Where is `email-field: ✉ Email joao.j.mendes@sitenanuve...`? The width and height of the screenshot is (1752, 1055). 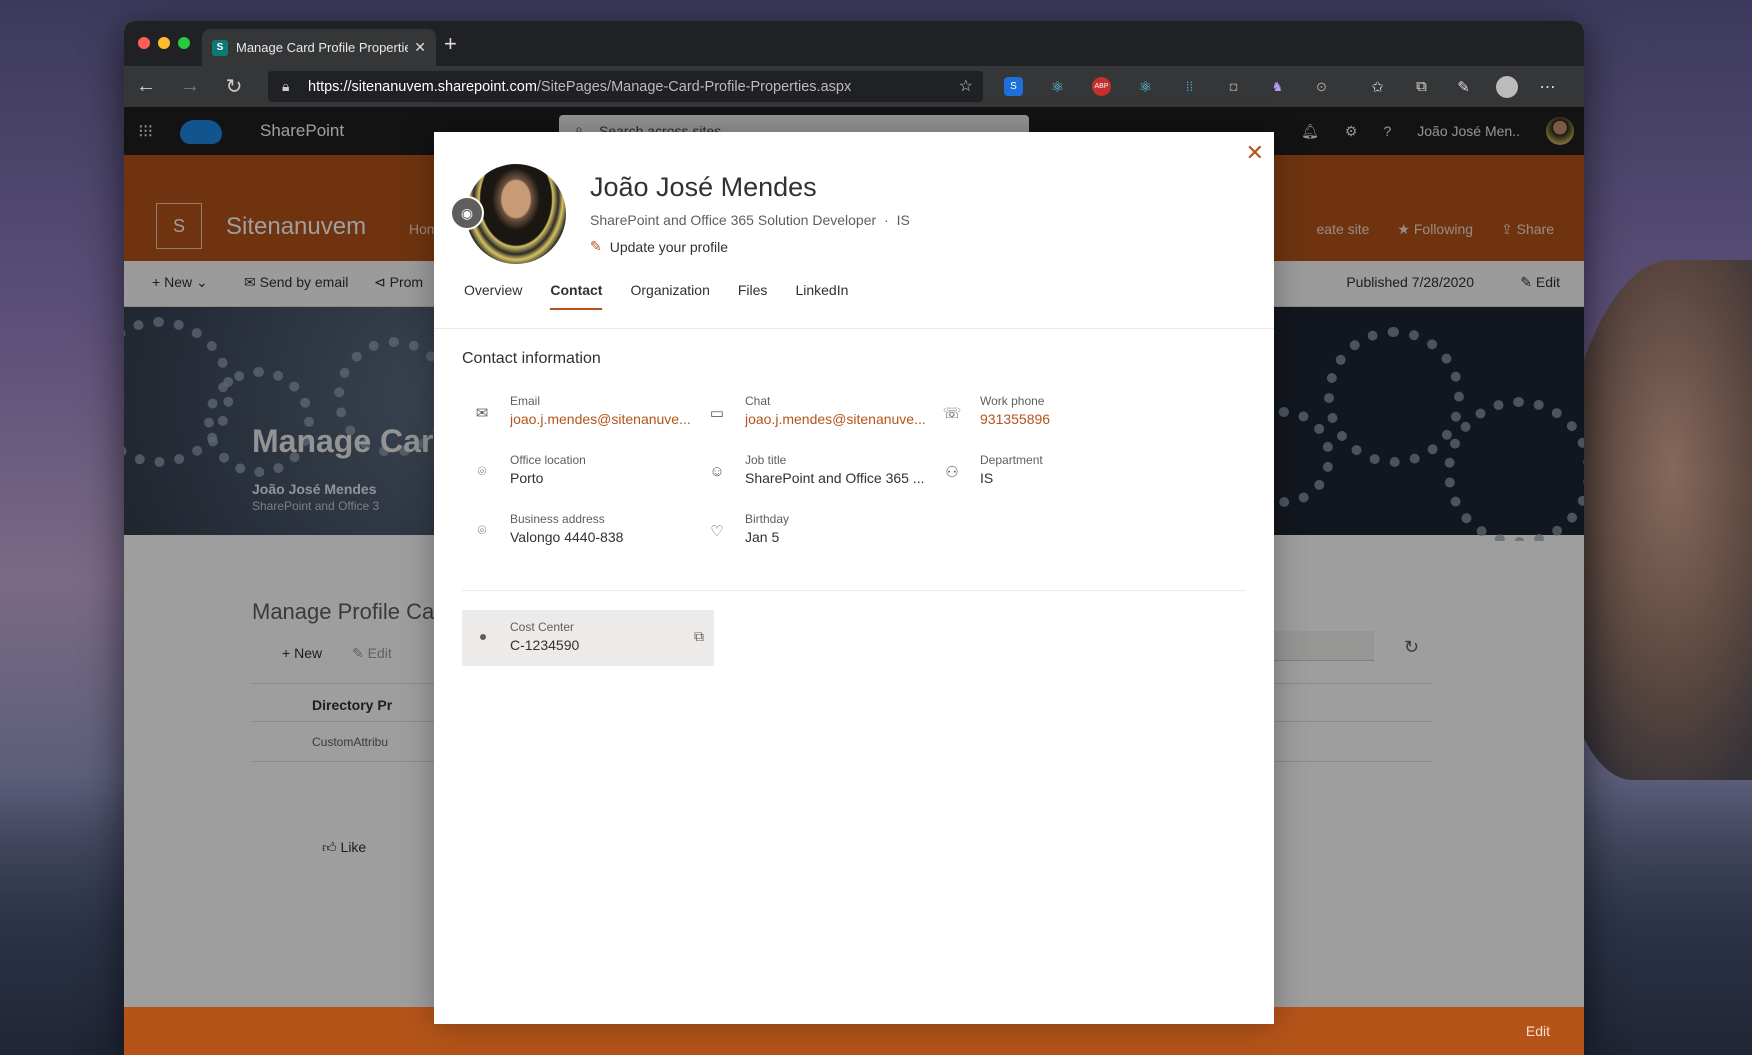 email-field: ✉ Email joao.j.mendes@sitenanuve... is located at coordinates (587, 414).